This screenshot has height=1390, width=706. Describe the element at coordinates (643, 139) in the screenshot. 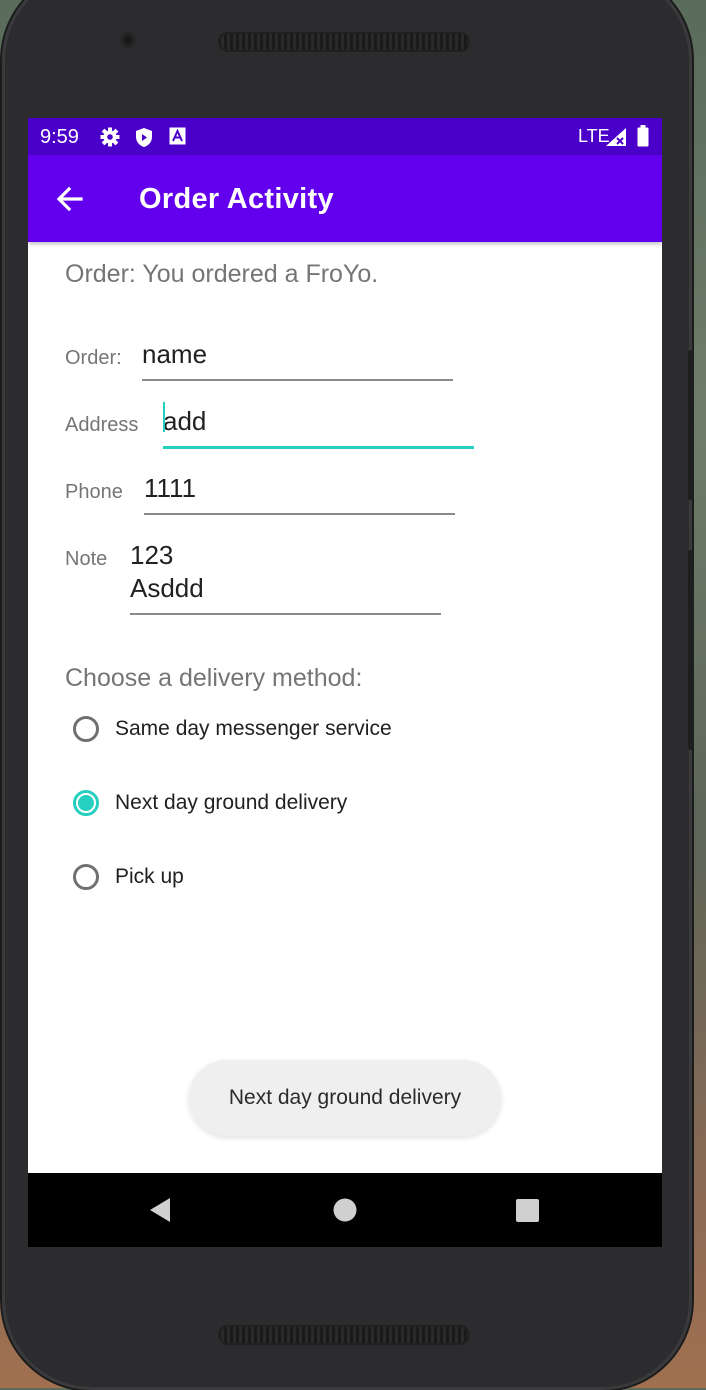

I see `battery-icon` at that location.